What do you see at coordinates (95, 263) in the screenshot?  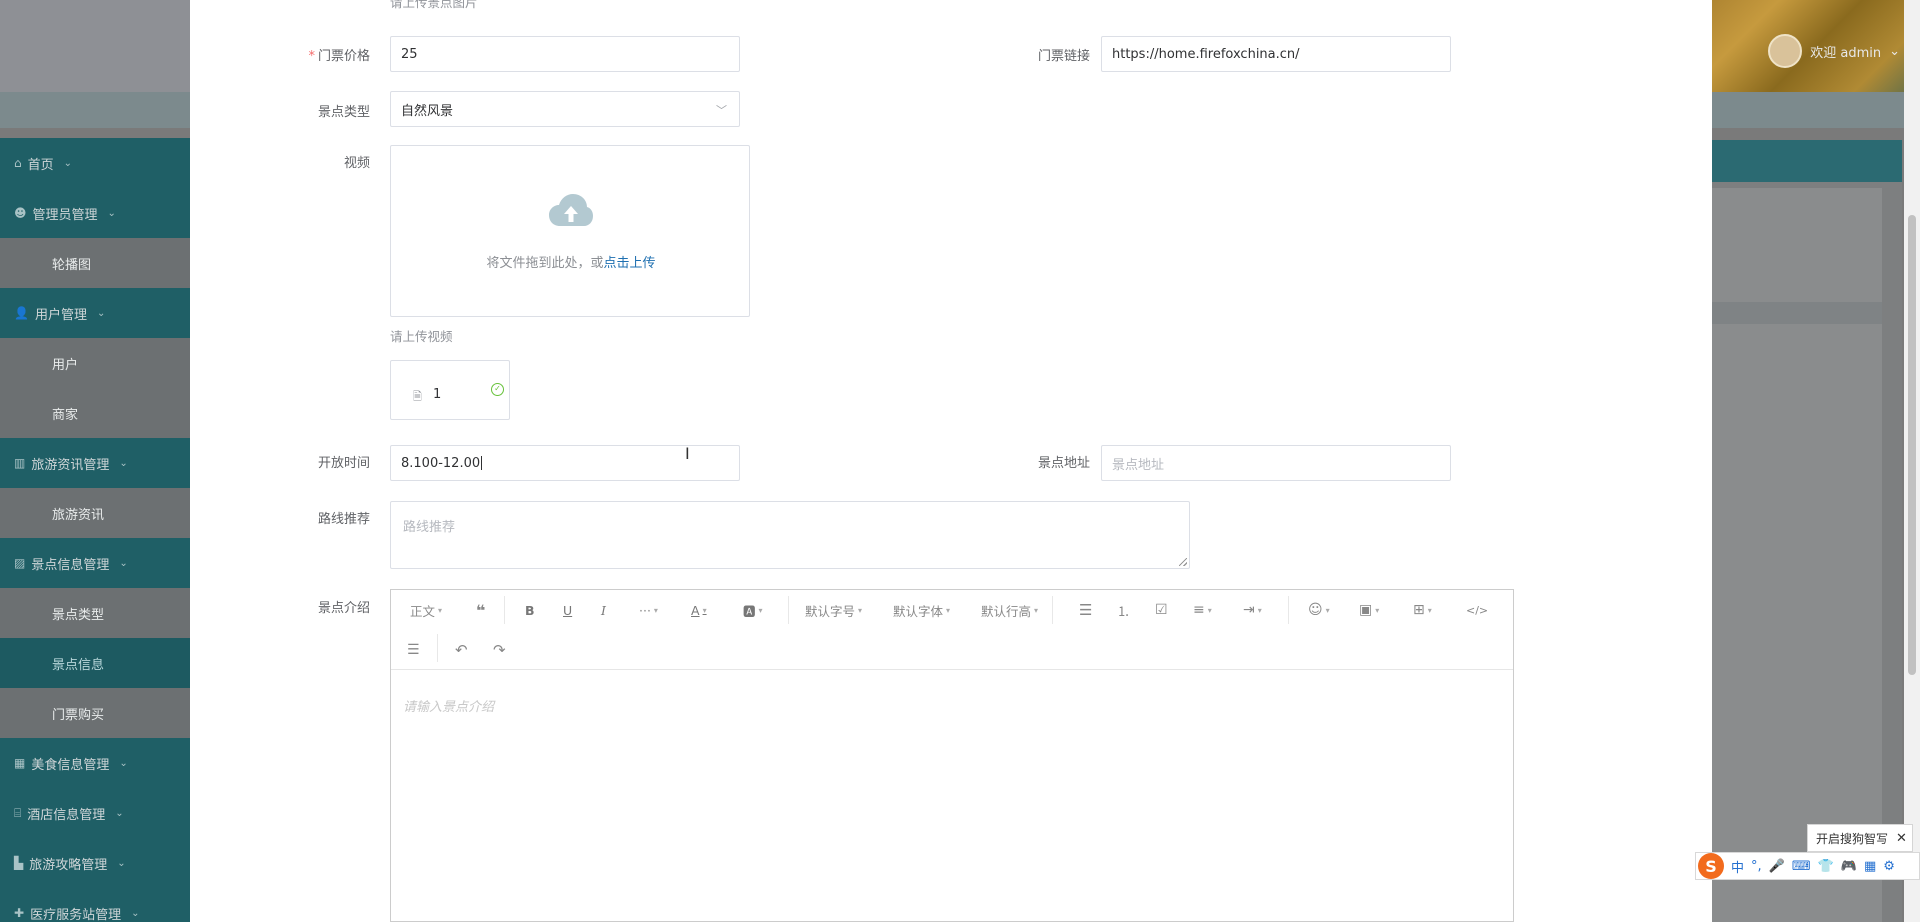 I see `sidebar-item-2: 轮播图` at bounding box center [95, 263].